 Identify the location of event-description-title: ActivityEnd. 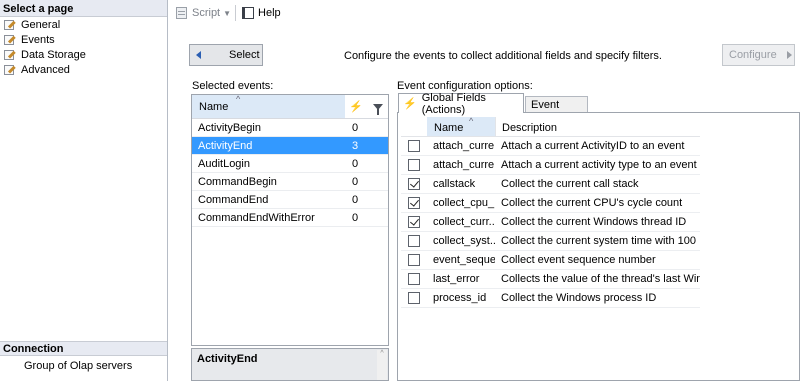
(227, 359).